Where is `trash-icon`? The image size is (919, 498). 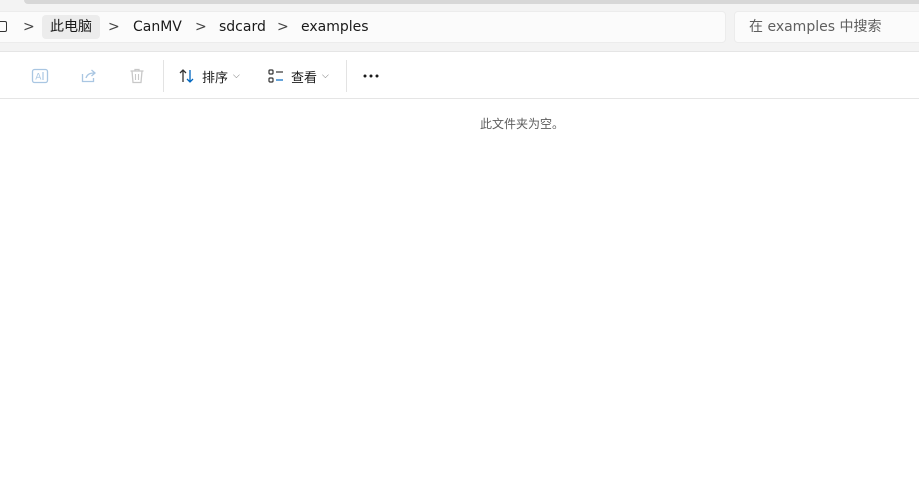
trash-icon is located at coordinates (137, 76).